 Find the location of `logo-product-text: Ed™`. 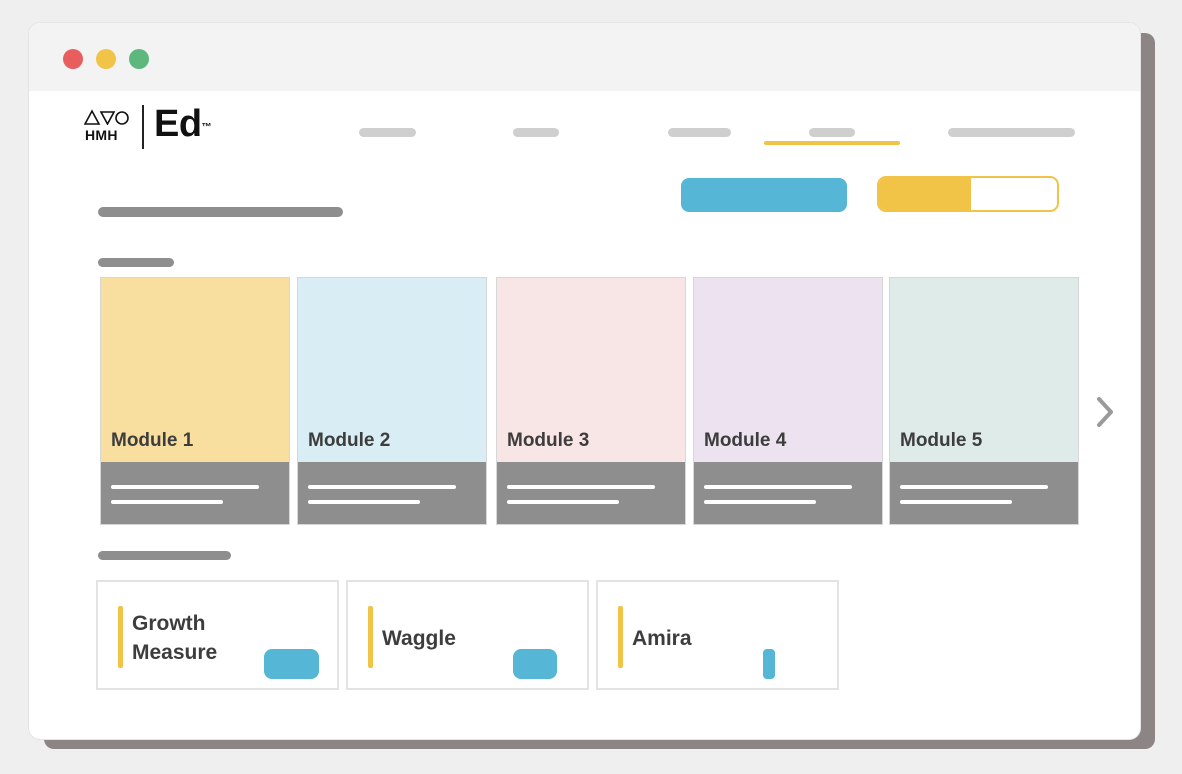

logo-product-text: Ed™ is located at coordinates (183, 124).